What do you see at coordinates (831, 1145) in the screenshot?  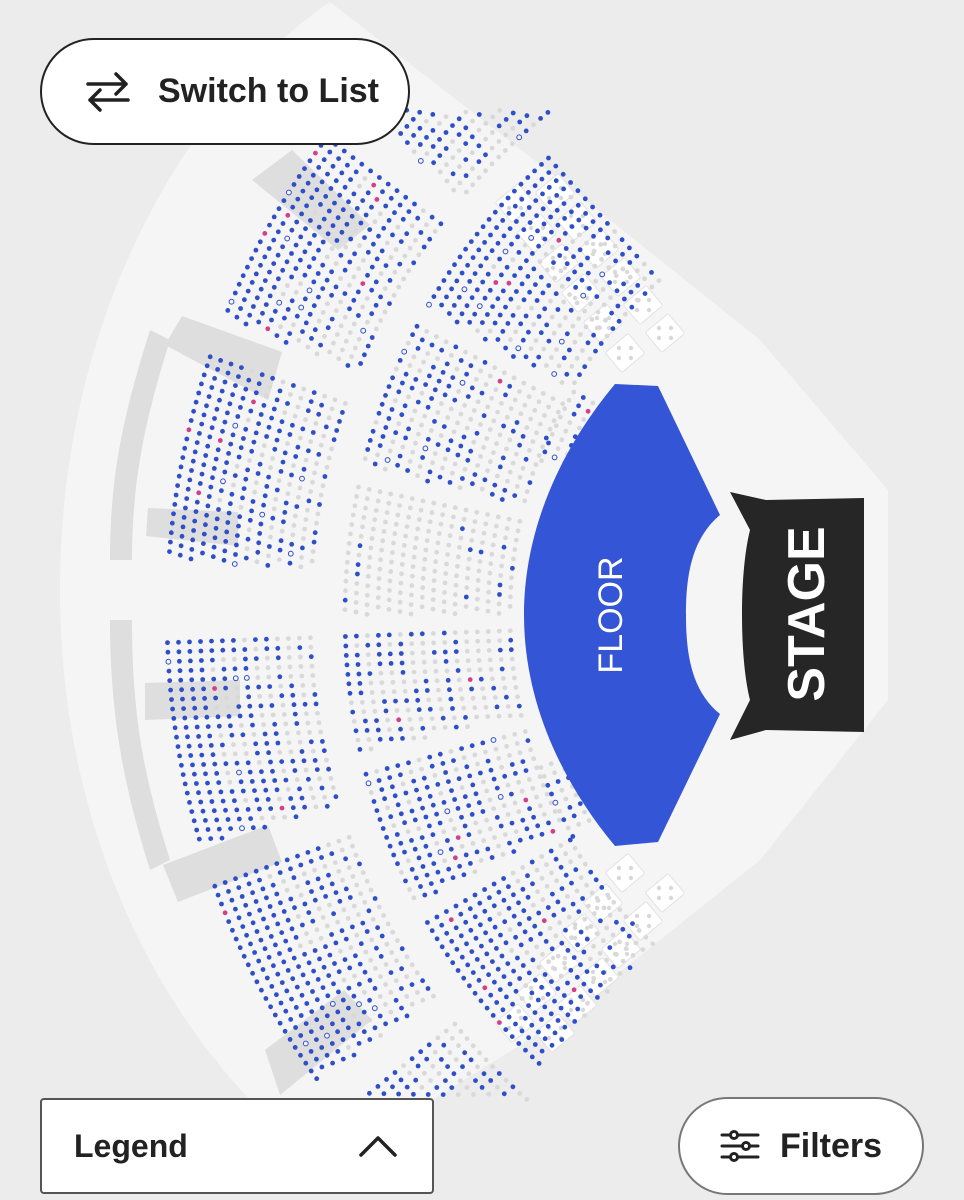 I see `filters-label: Filters` at bounding box center [831, 1145].